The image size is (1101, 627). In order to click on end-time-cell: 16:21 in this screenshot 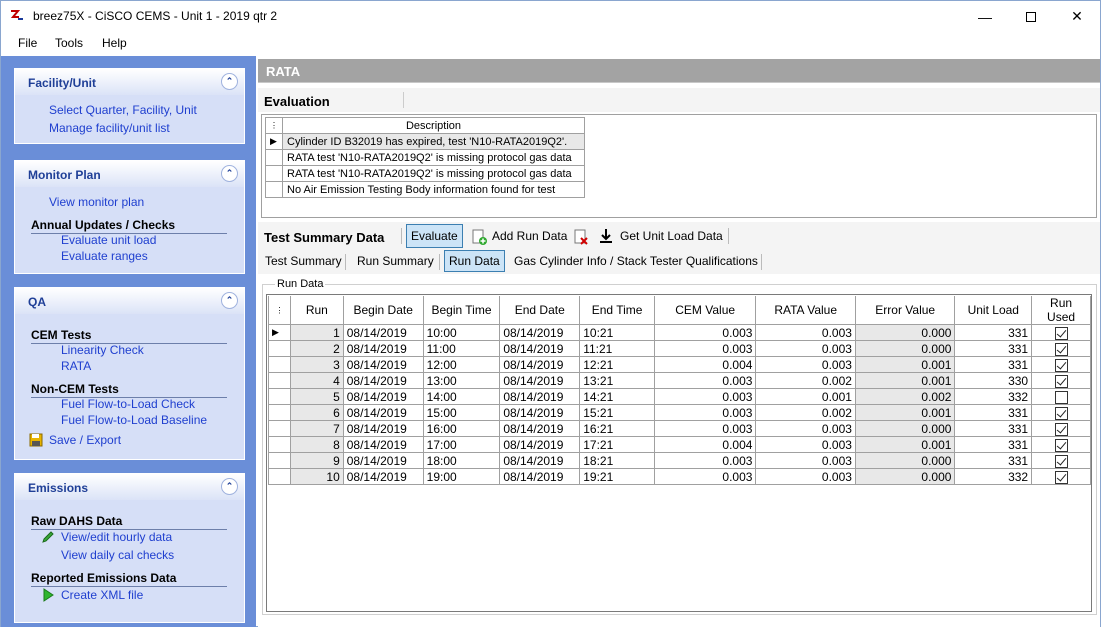, I will do `click(617, 428)`.